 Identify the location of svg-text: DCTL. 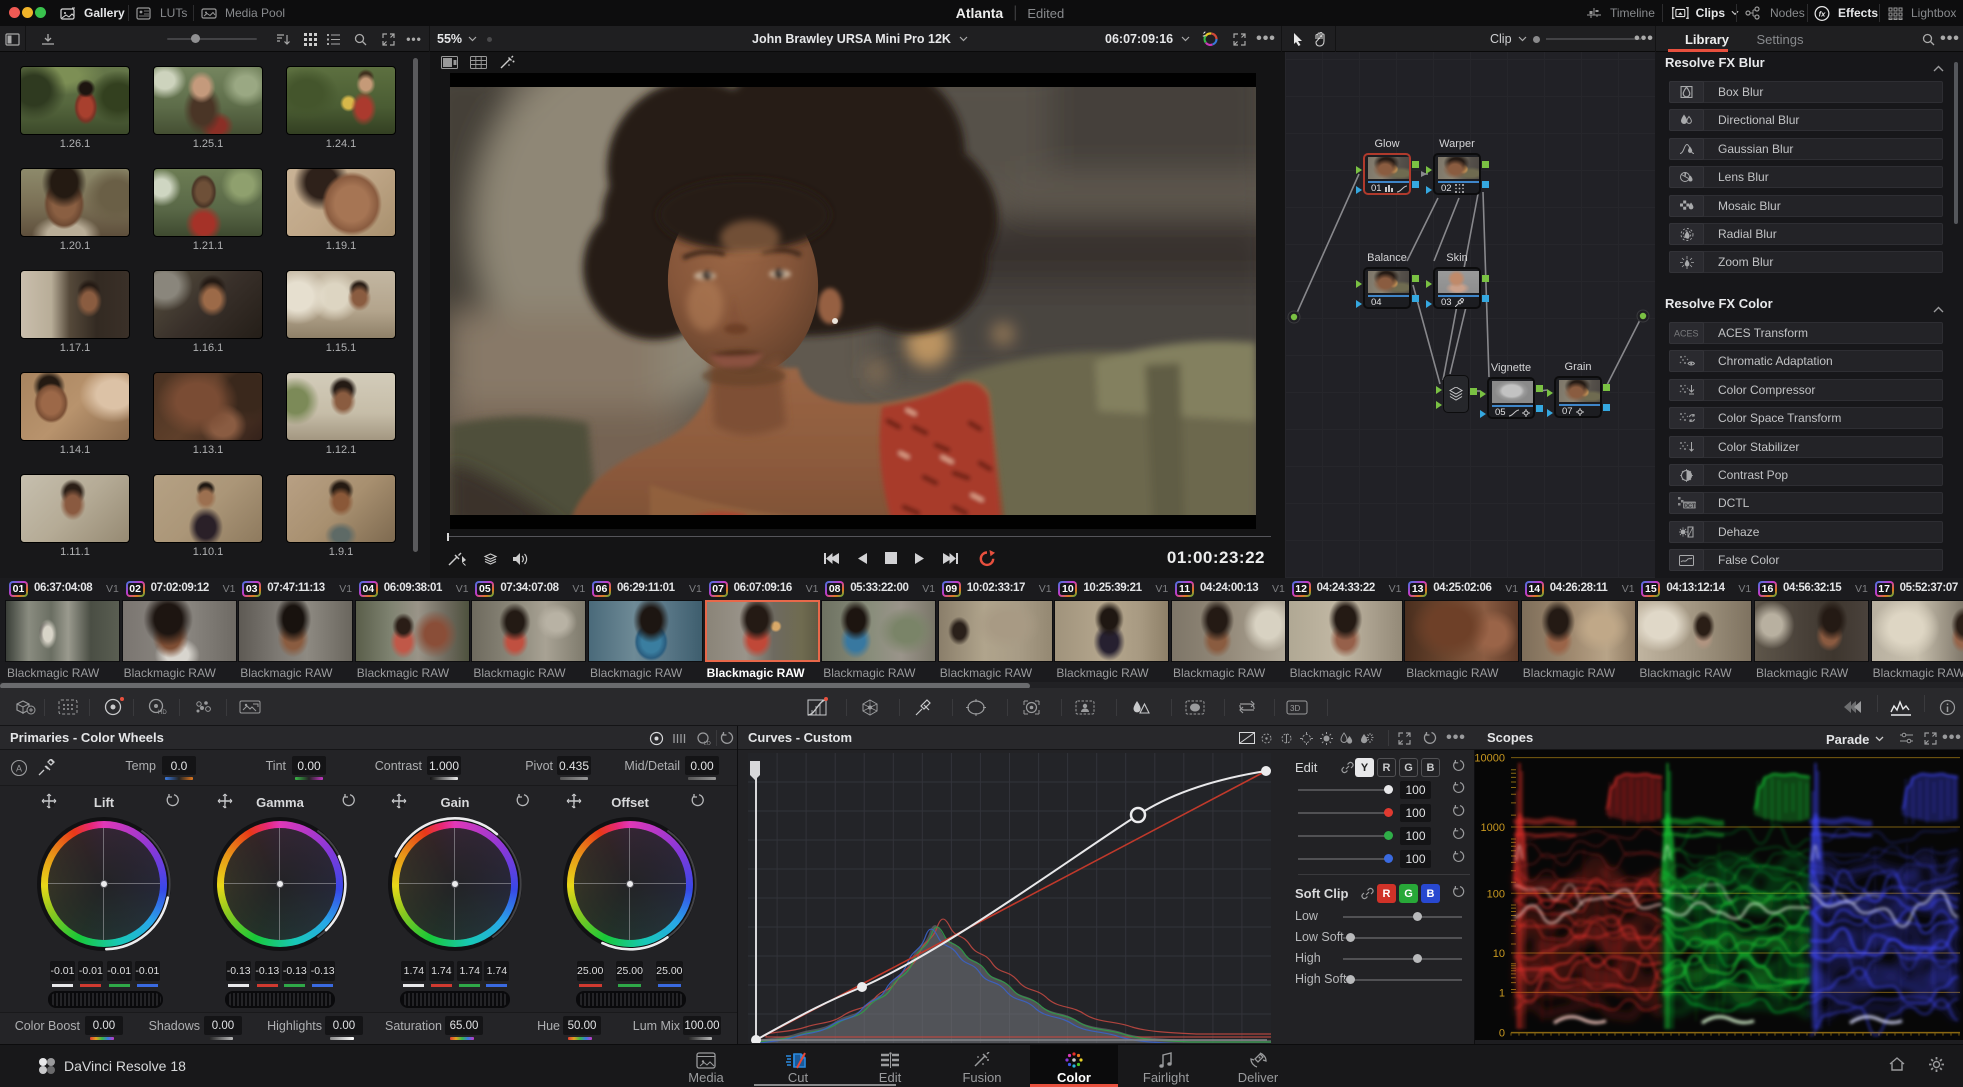
(1690, 507).